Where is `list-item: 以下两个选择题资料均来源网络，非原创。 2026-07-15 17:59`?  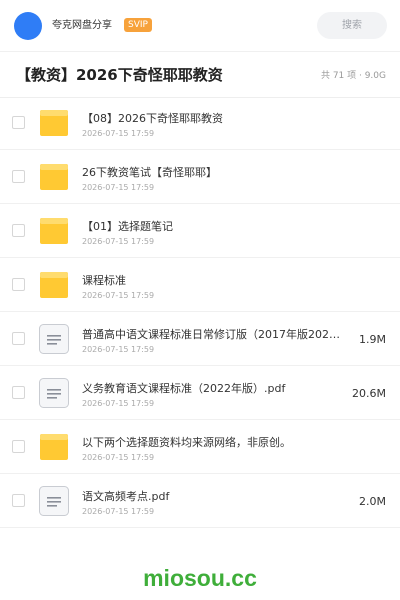 list-item: 以下两个选择题资料均来源网络，非原创。 2026-07-15 17:59 is located at coordinates (200, 447).